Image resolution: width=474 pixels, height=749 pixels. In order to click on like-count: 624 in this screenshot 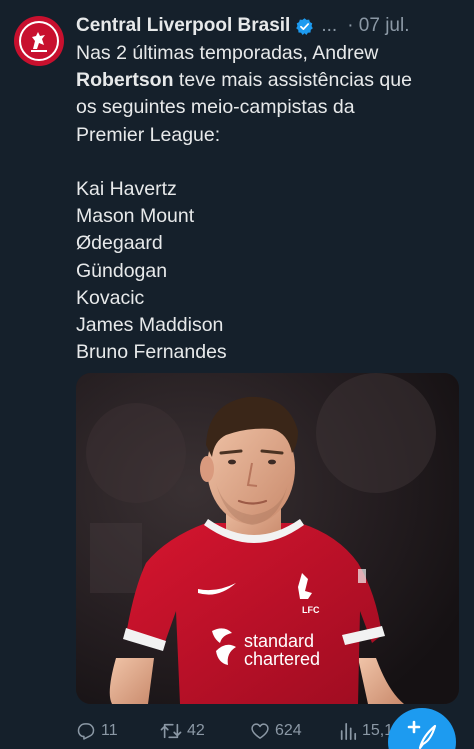, I will do `click(288, 730)`.